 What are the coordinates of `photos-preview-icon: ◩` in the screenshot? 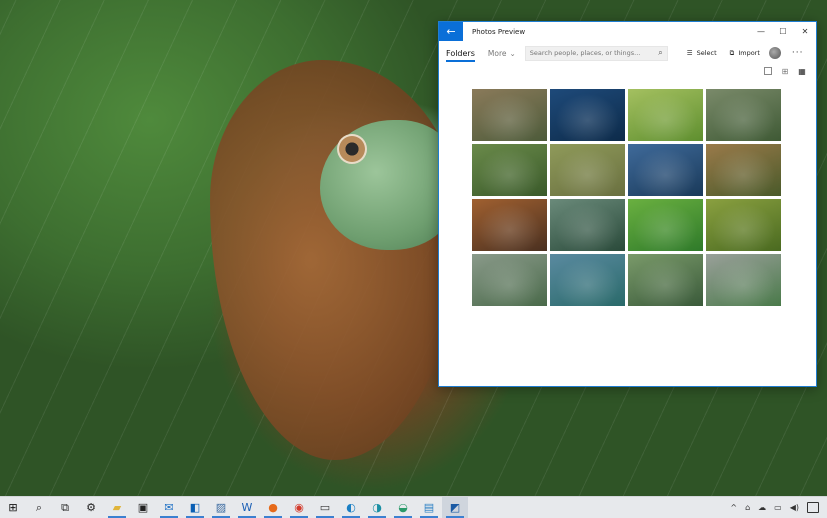 It's located at (455, 507).